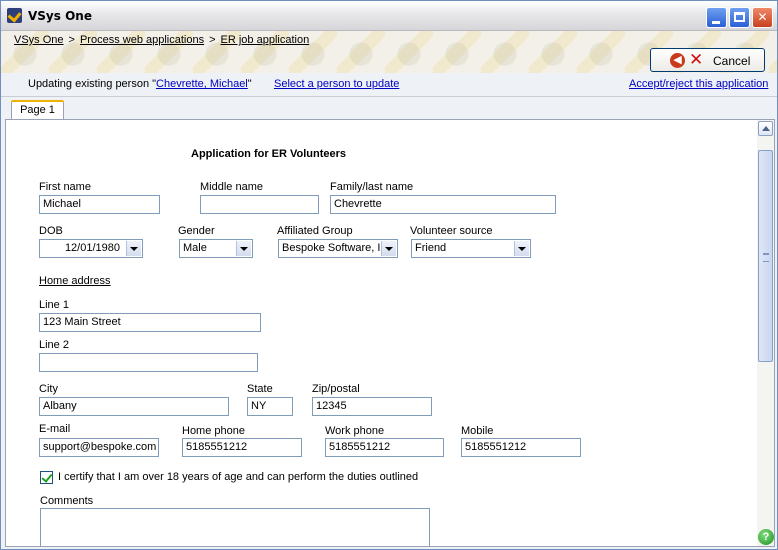 This screenshot has width=778, height=550. What do you see at coordinates (355, 431) in the screenshot?
I see `work-phone-label: Work phone` at bounding box center [355, 431].